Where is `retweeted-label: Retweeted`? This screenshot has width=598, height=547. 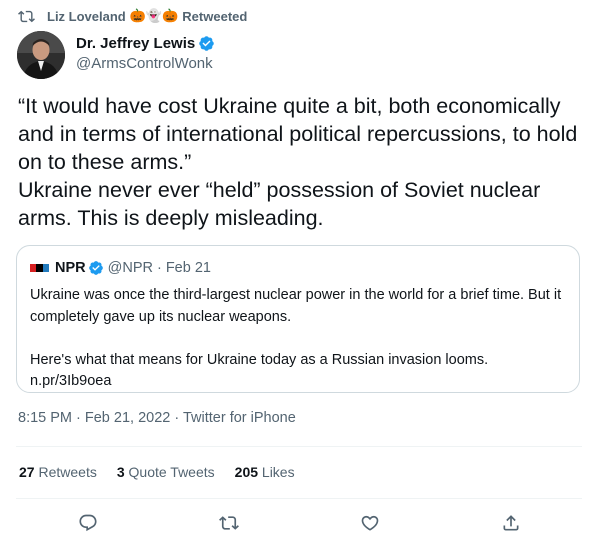
retweeted-label: Retweeted is located at coordinates (215, 16).